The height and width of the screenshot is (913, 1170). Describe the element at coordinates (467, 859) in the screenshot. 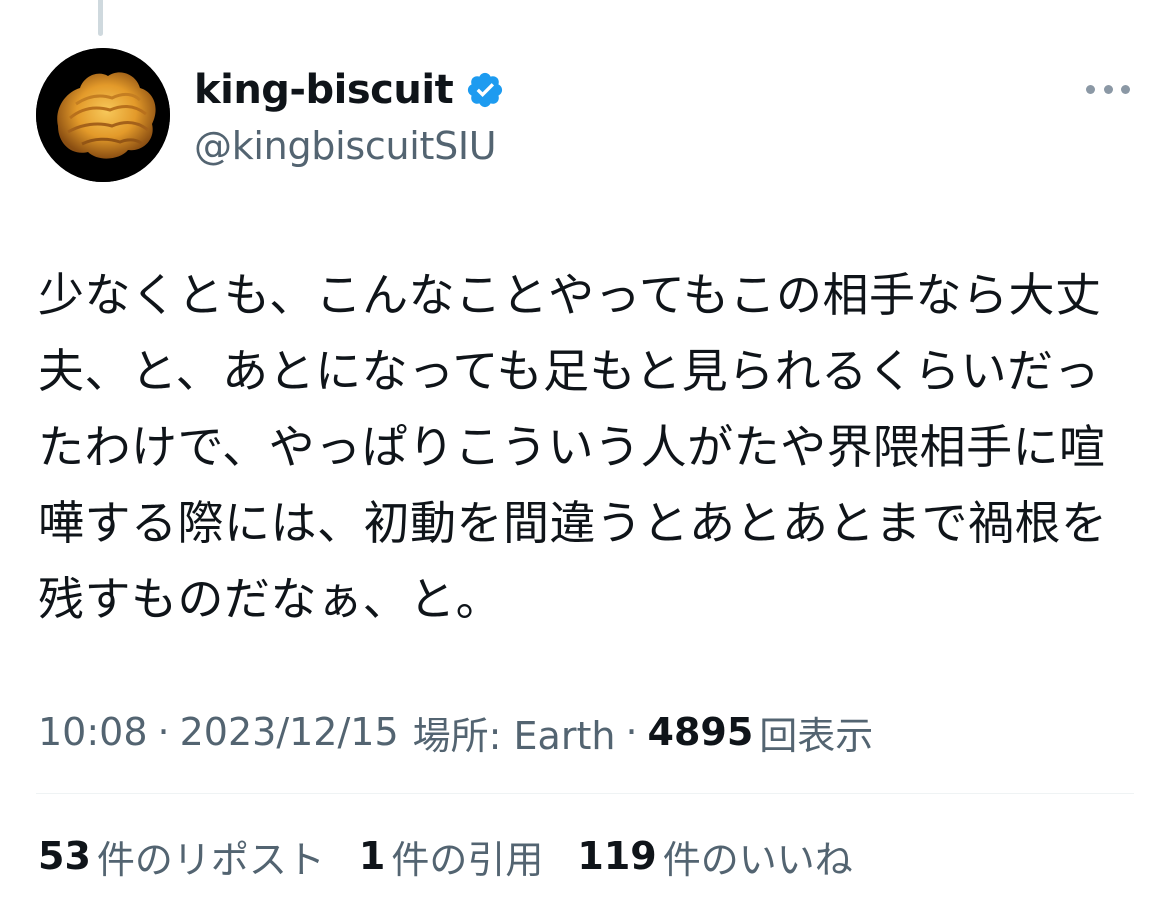

I see `quotes-label: 件の引用` at that location.